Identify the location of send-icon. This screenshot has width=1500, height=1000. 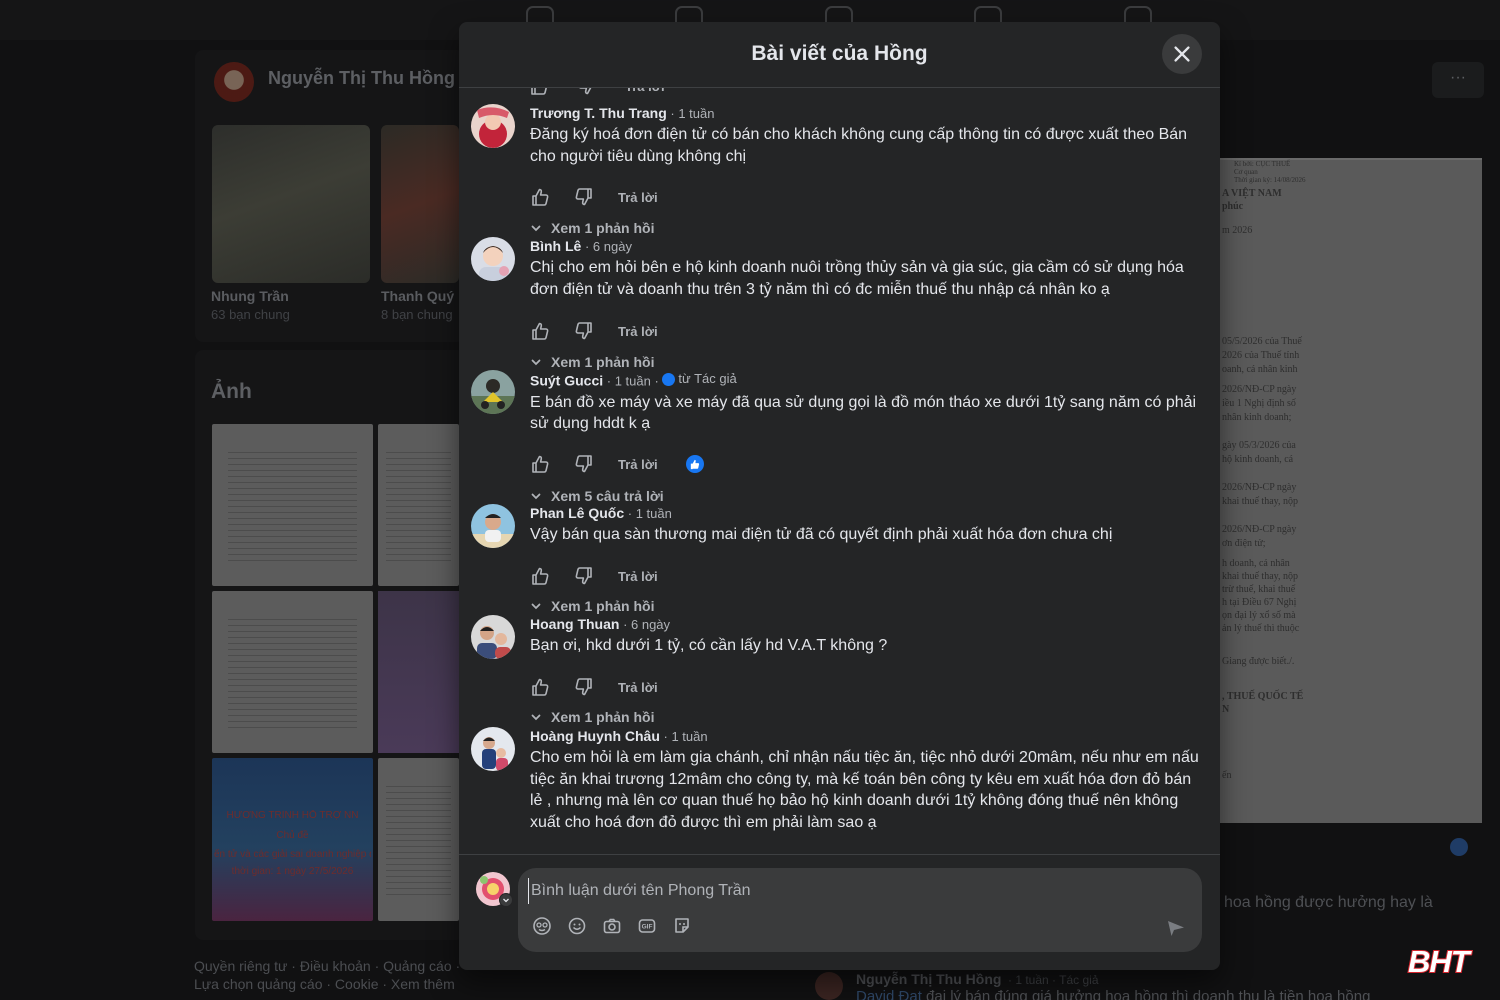
(1176, 928).